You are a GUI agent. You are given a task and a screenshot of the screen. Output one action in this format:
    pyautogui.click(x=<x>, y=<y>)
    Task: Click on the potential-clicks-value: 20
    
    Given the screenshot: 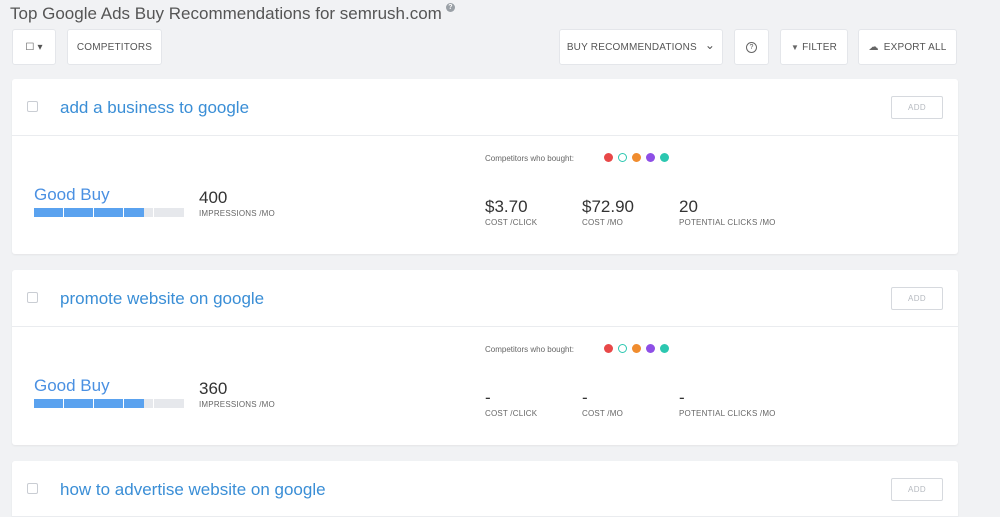 What is the action you would take?
    pyautogui.click(x=688, y=206)
    